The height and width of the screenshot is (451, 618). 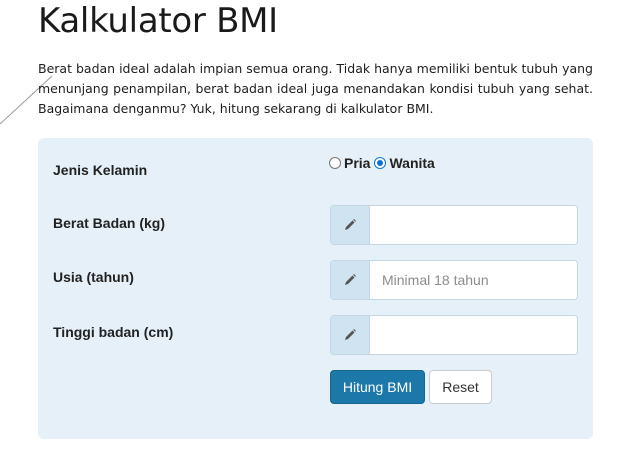 What do you see at coordinates (411, 163) in the screenshot?
I see `gender-option-wanita-label: Wanita` at bounding box center [411, 163].